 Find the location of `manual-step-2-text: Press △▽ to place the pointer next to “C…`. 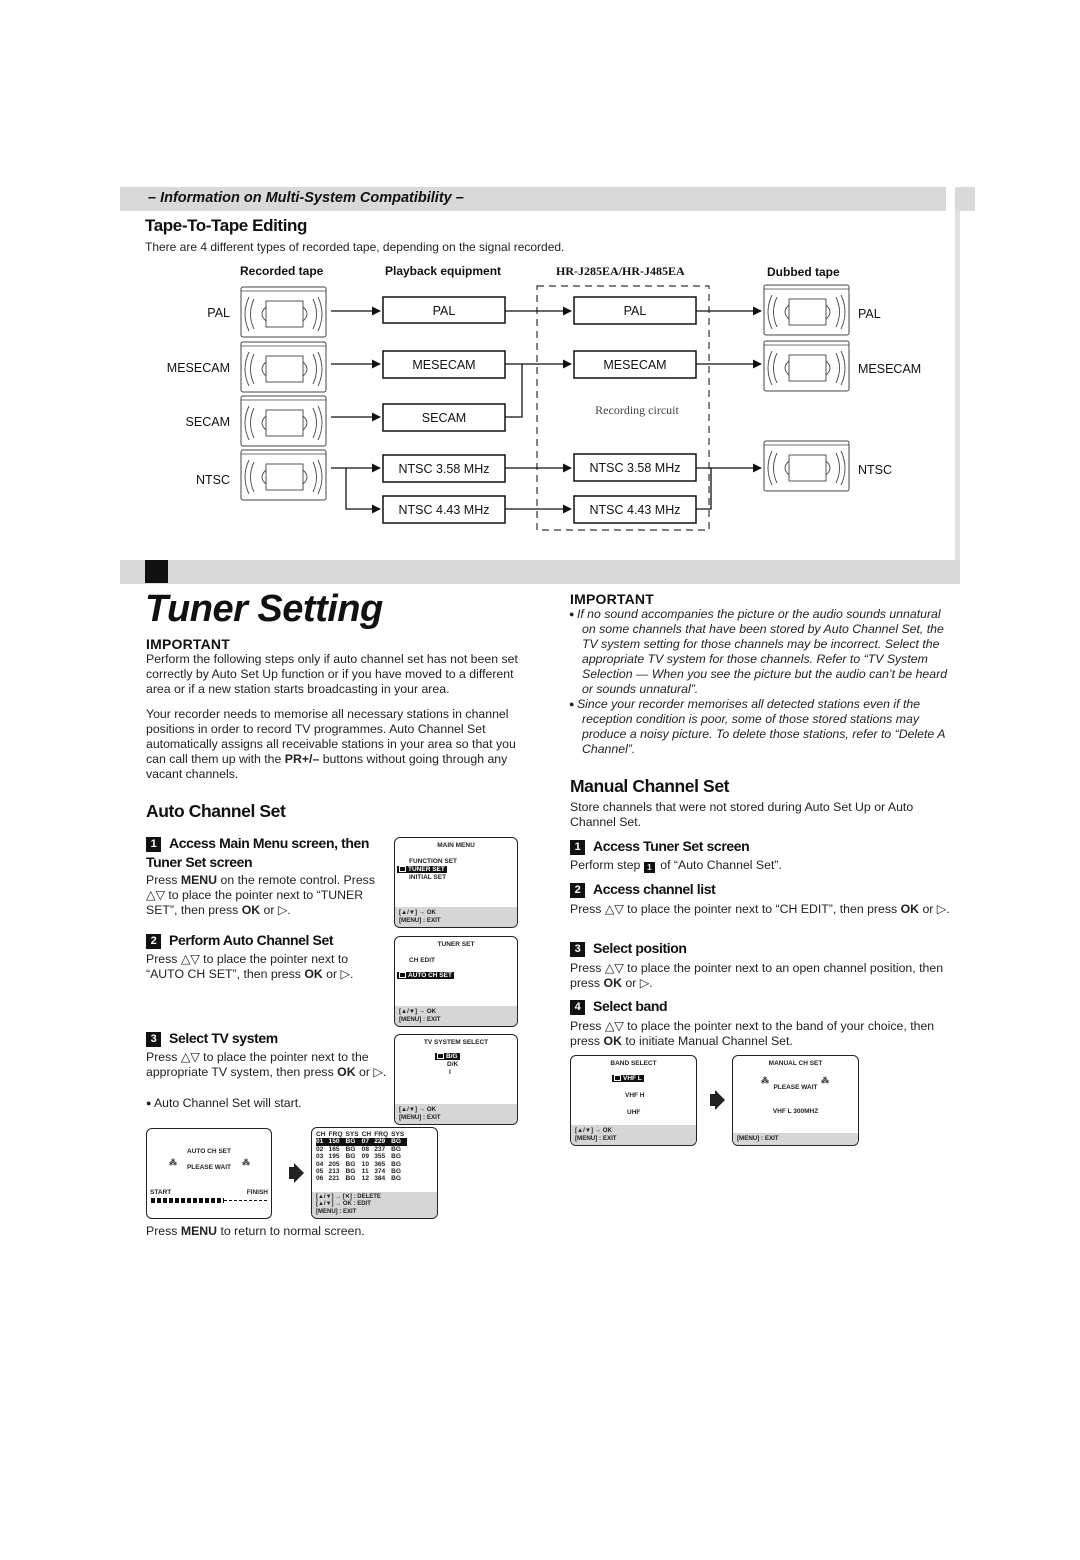

manual-step-2-text: Press △▽ to place the pointer next to “C… is located at coordinates (760, 909).